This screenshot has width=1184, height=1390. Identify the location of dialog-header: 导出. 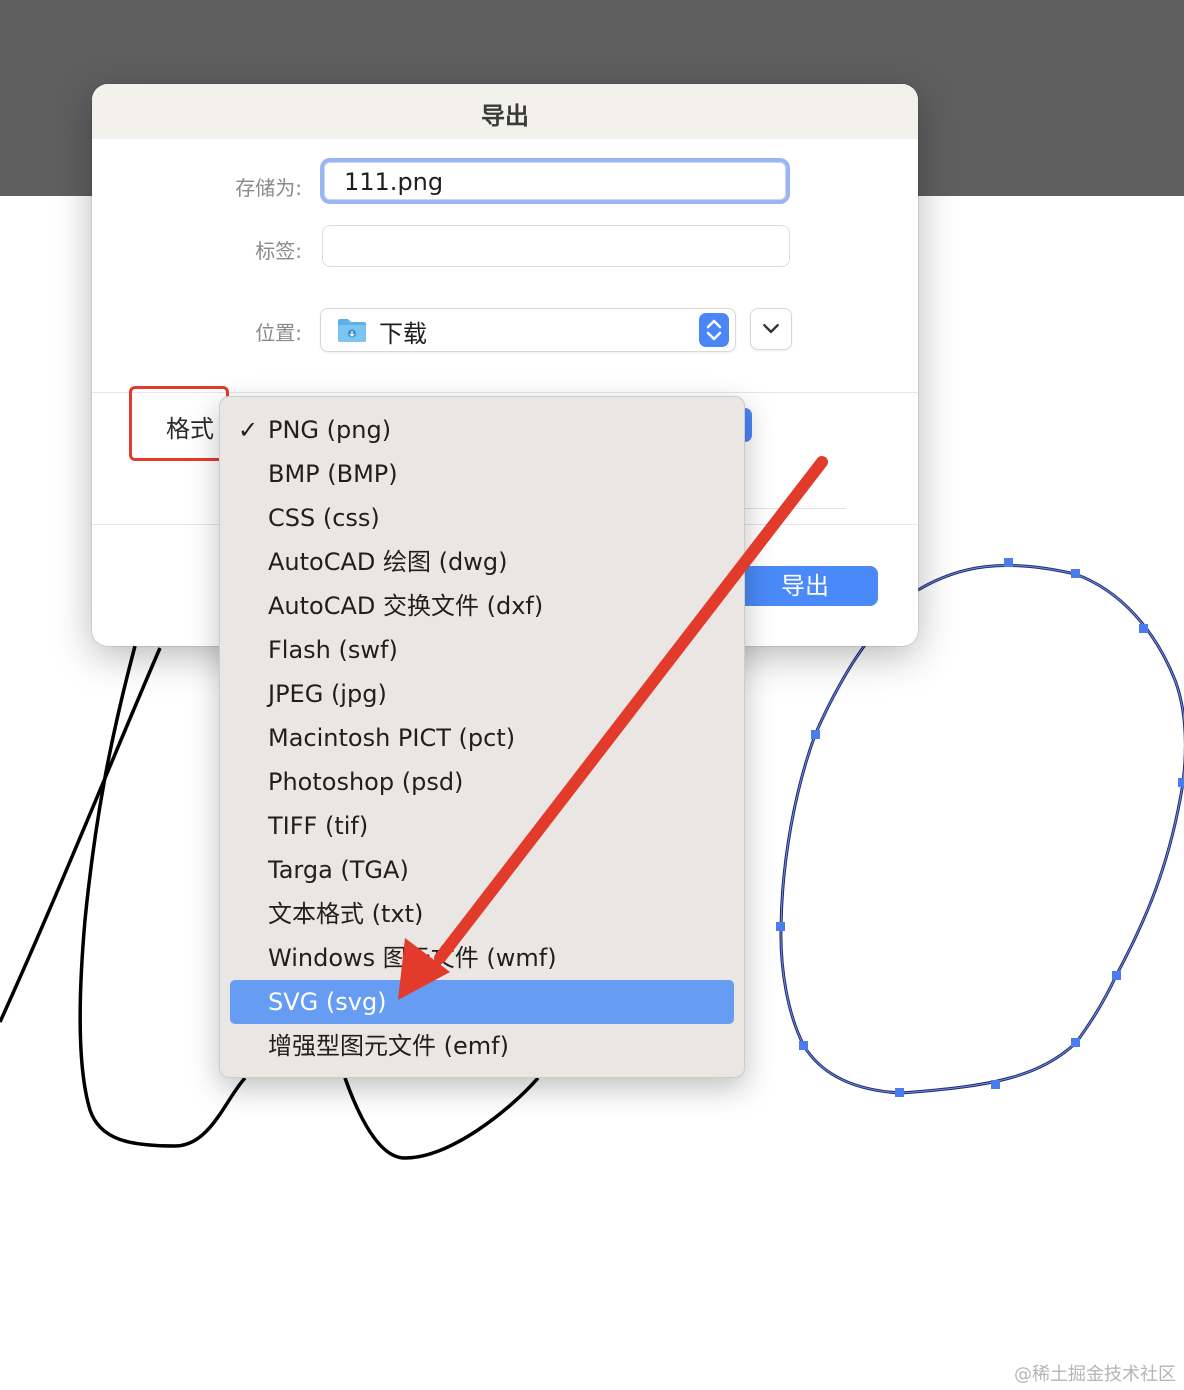
(505, 111).